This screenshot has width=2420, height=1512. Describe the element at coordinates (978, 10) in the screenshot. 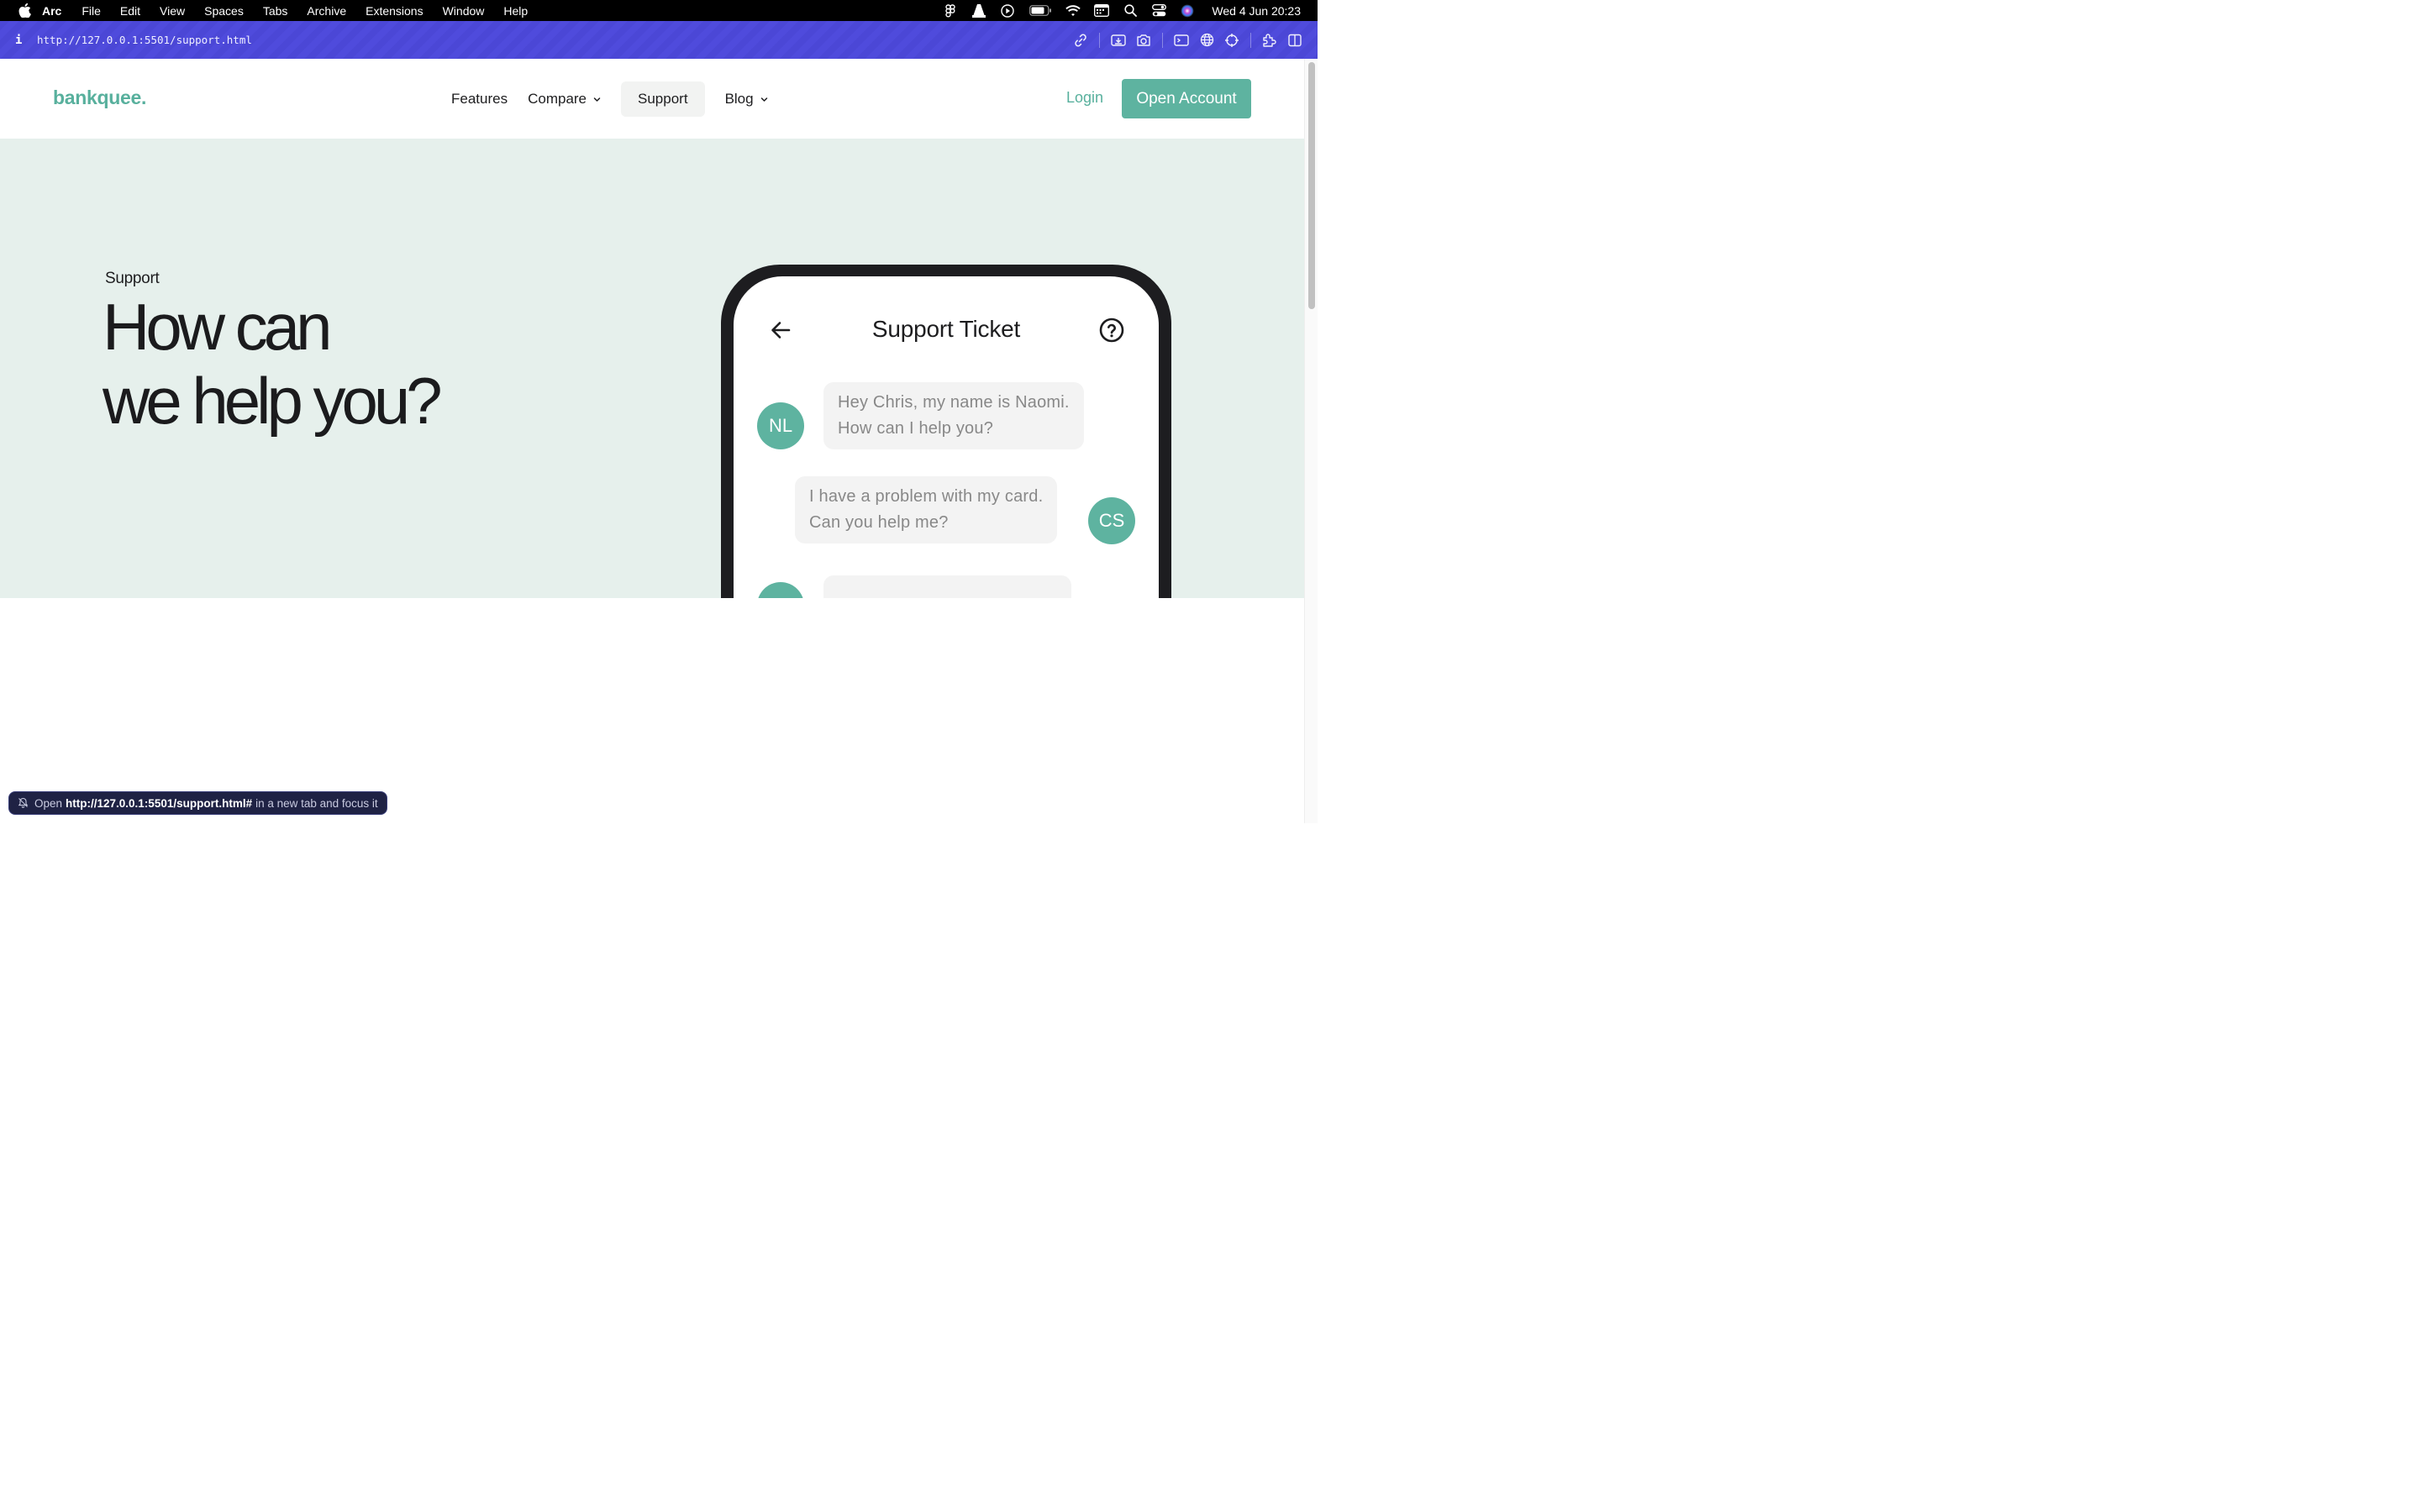

I see `cone-icon` at that location.